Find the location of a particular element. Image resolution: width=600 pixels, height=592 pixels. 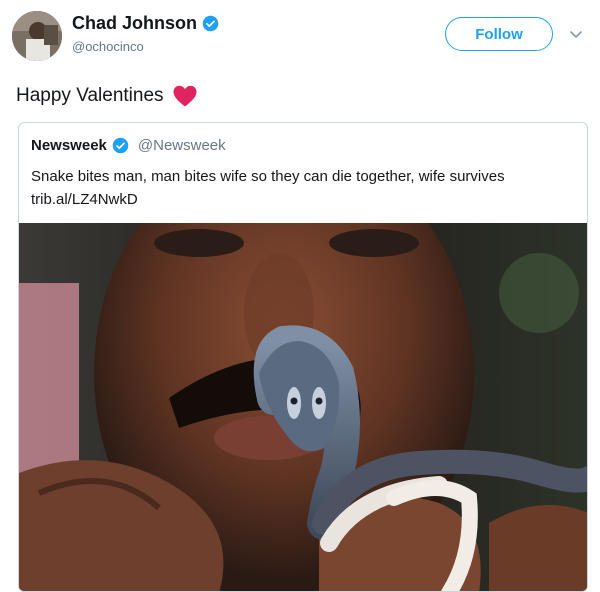

chevron-down-icon is located at coordinates (576, 34).